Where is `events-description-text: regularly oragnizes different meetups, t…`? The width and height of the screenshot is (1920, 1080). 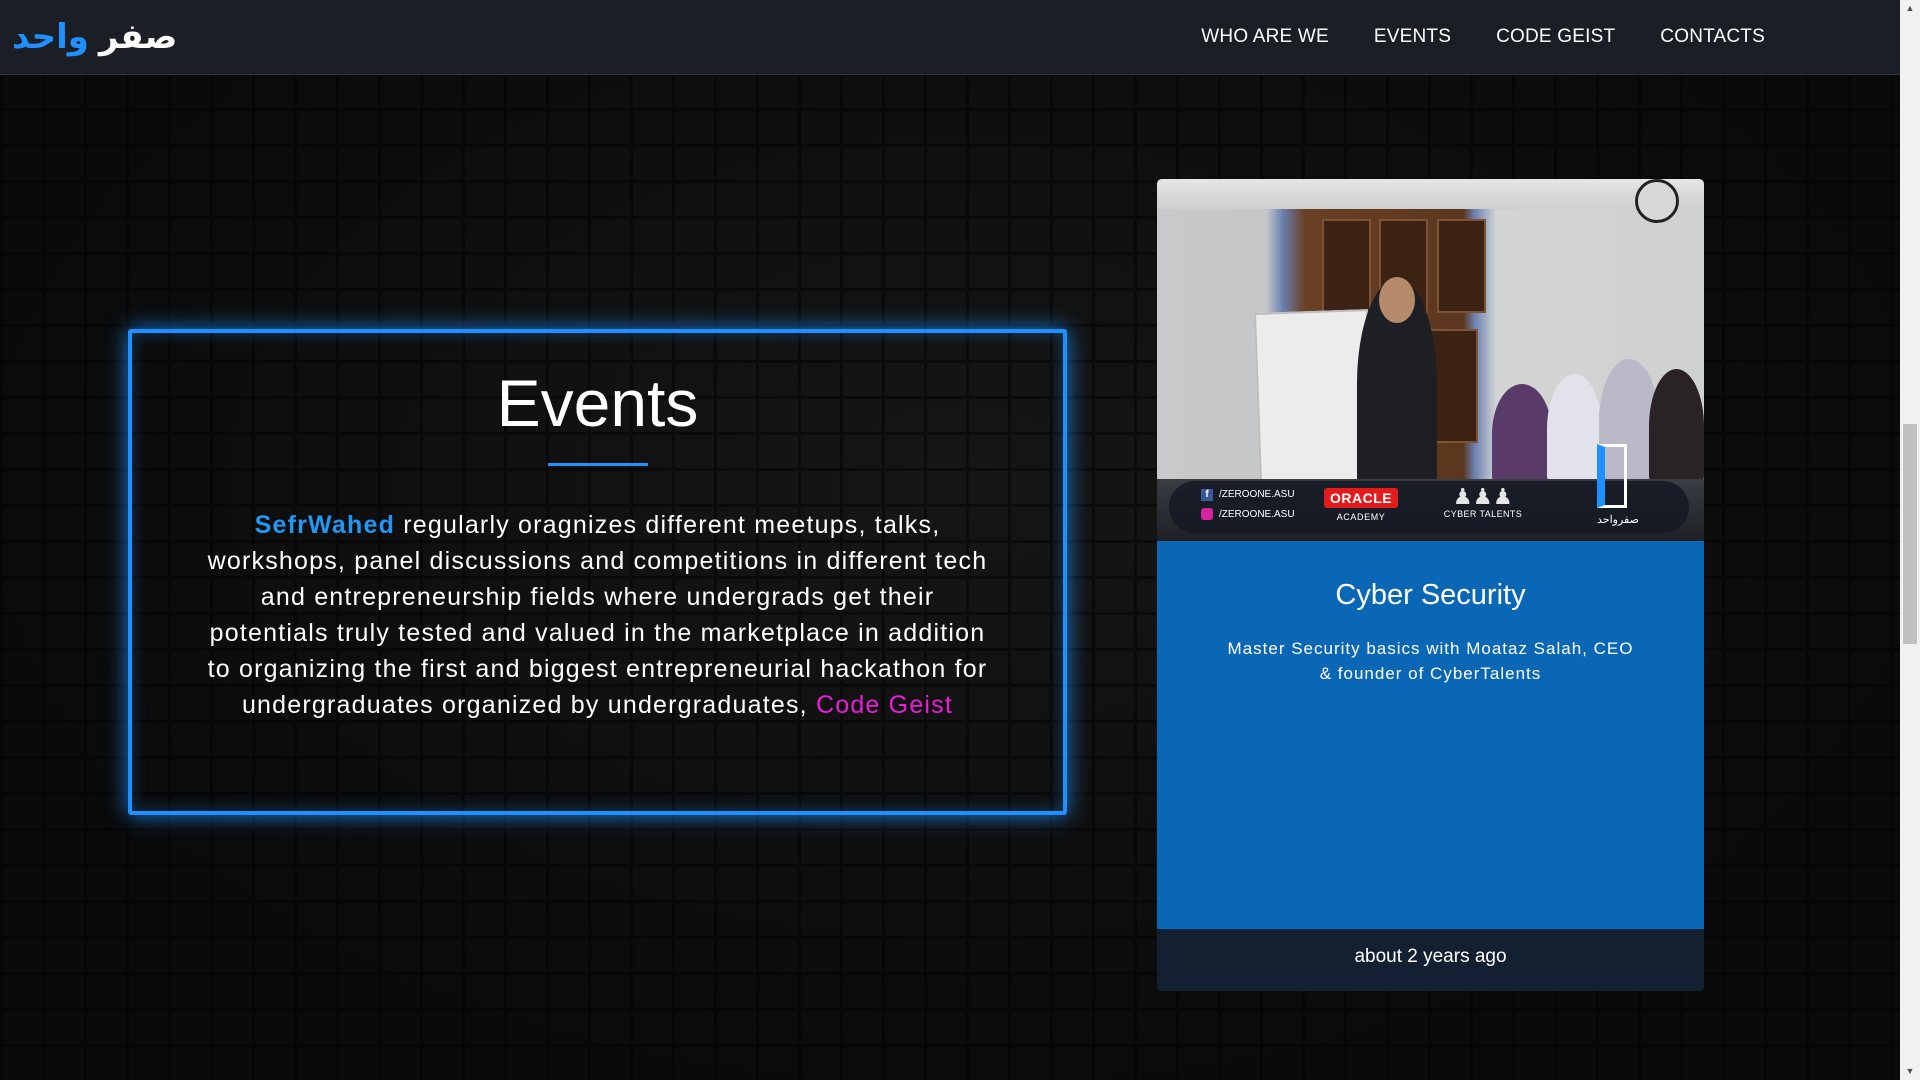 events-description-text: regularly oragnizes different meetups, t… is located at coordinates (597, 615).